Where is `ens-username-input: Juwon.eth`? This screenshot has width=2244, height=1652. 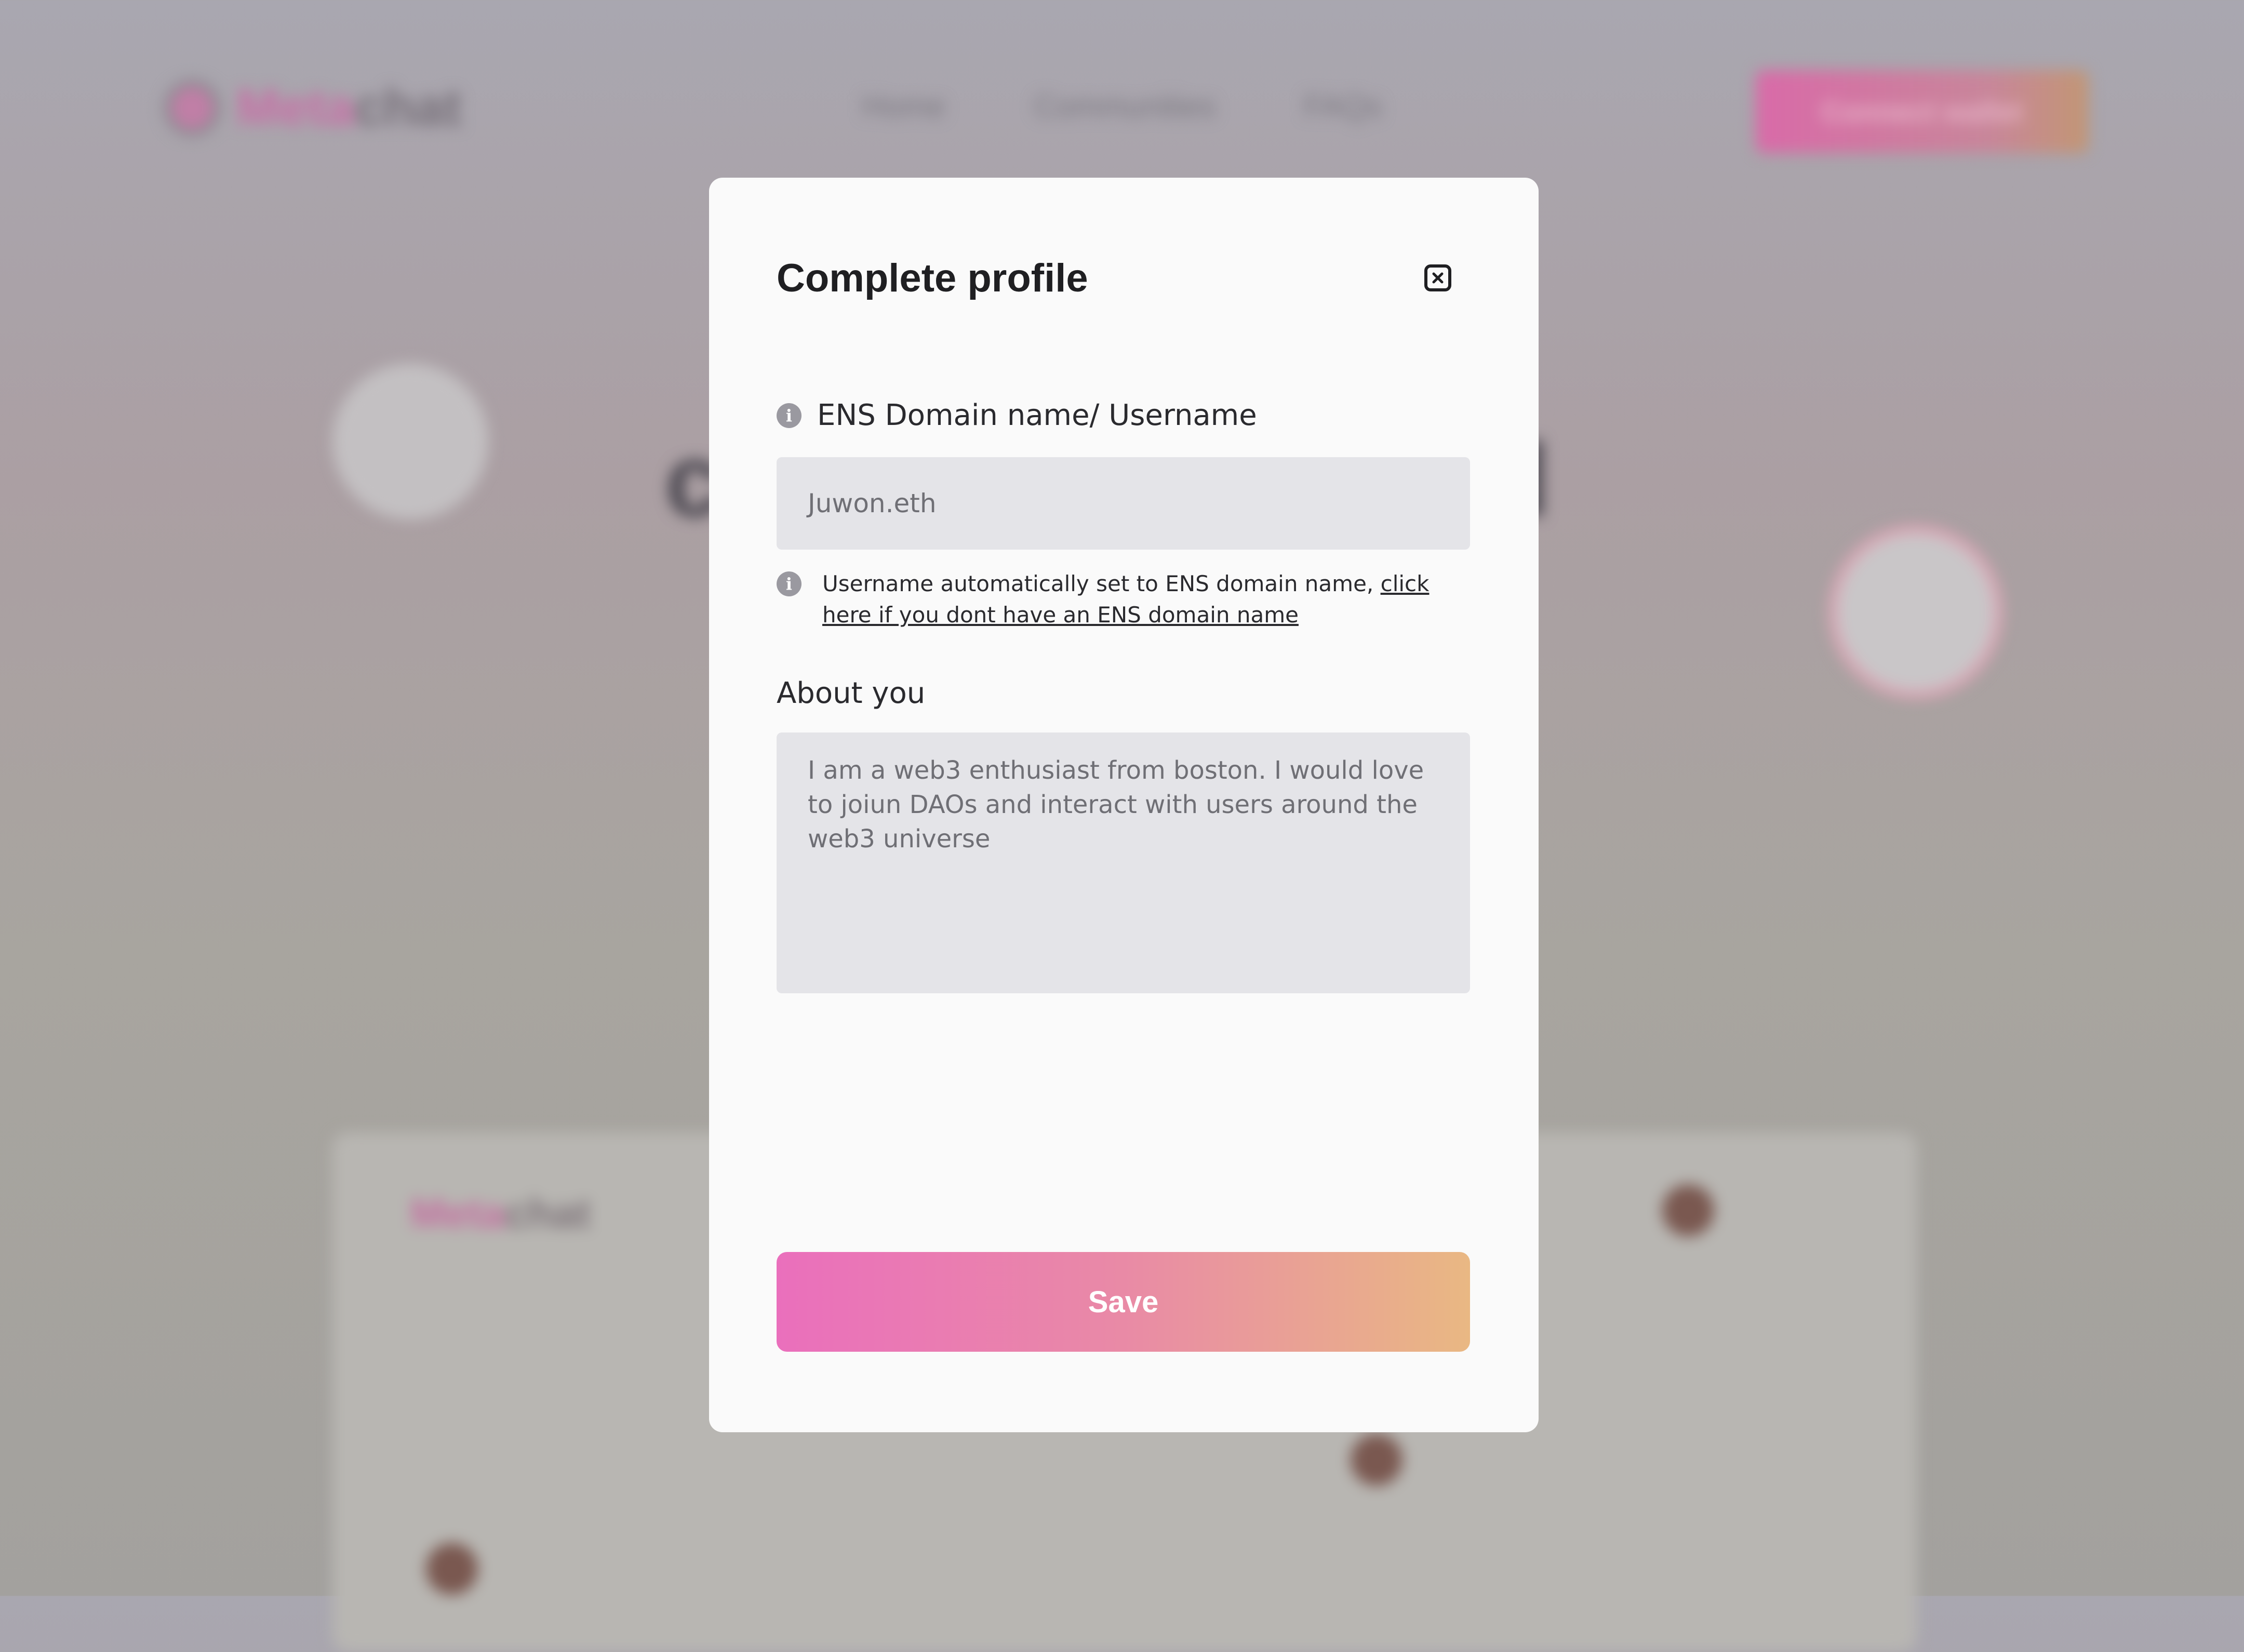
ens-username-input: Juwon.eth is located at coordinates (1124, 503).